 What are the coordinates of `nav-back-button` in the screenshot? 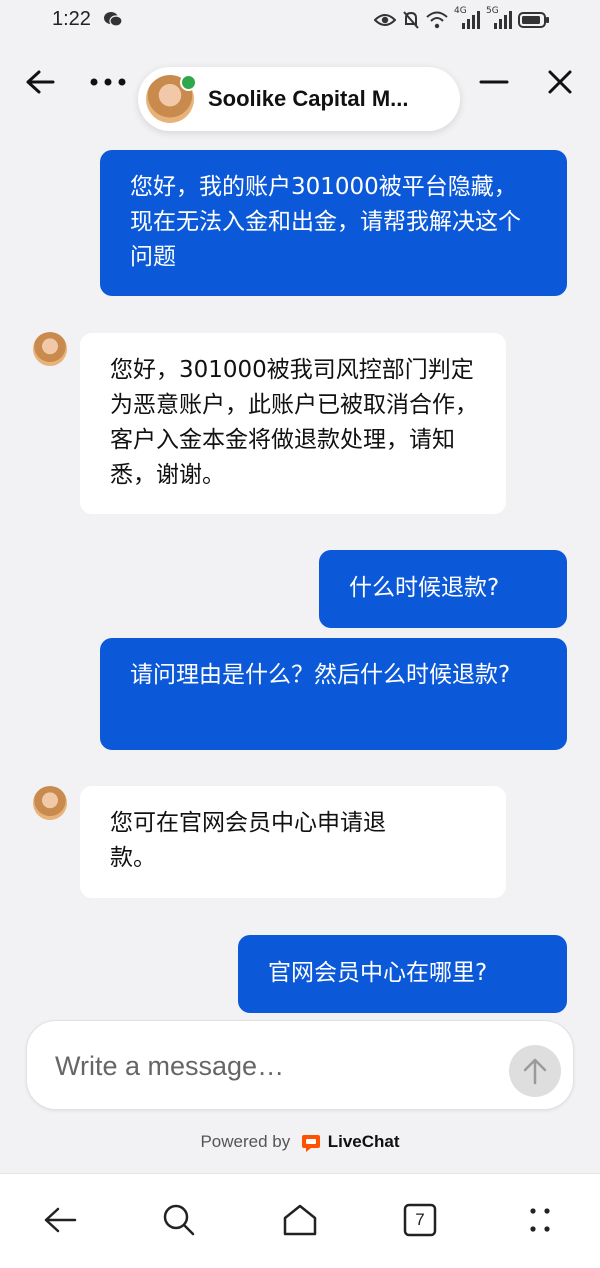 It's located at (60, 1220).